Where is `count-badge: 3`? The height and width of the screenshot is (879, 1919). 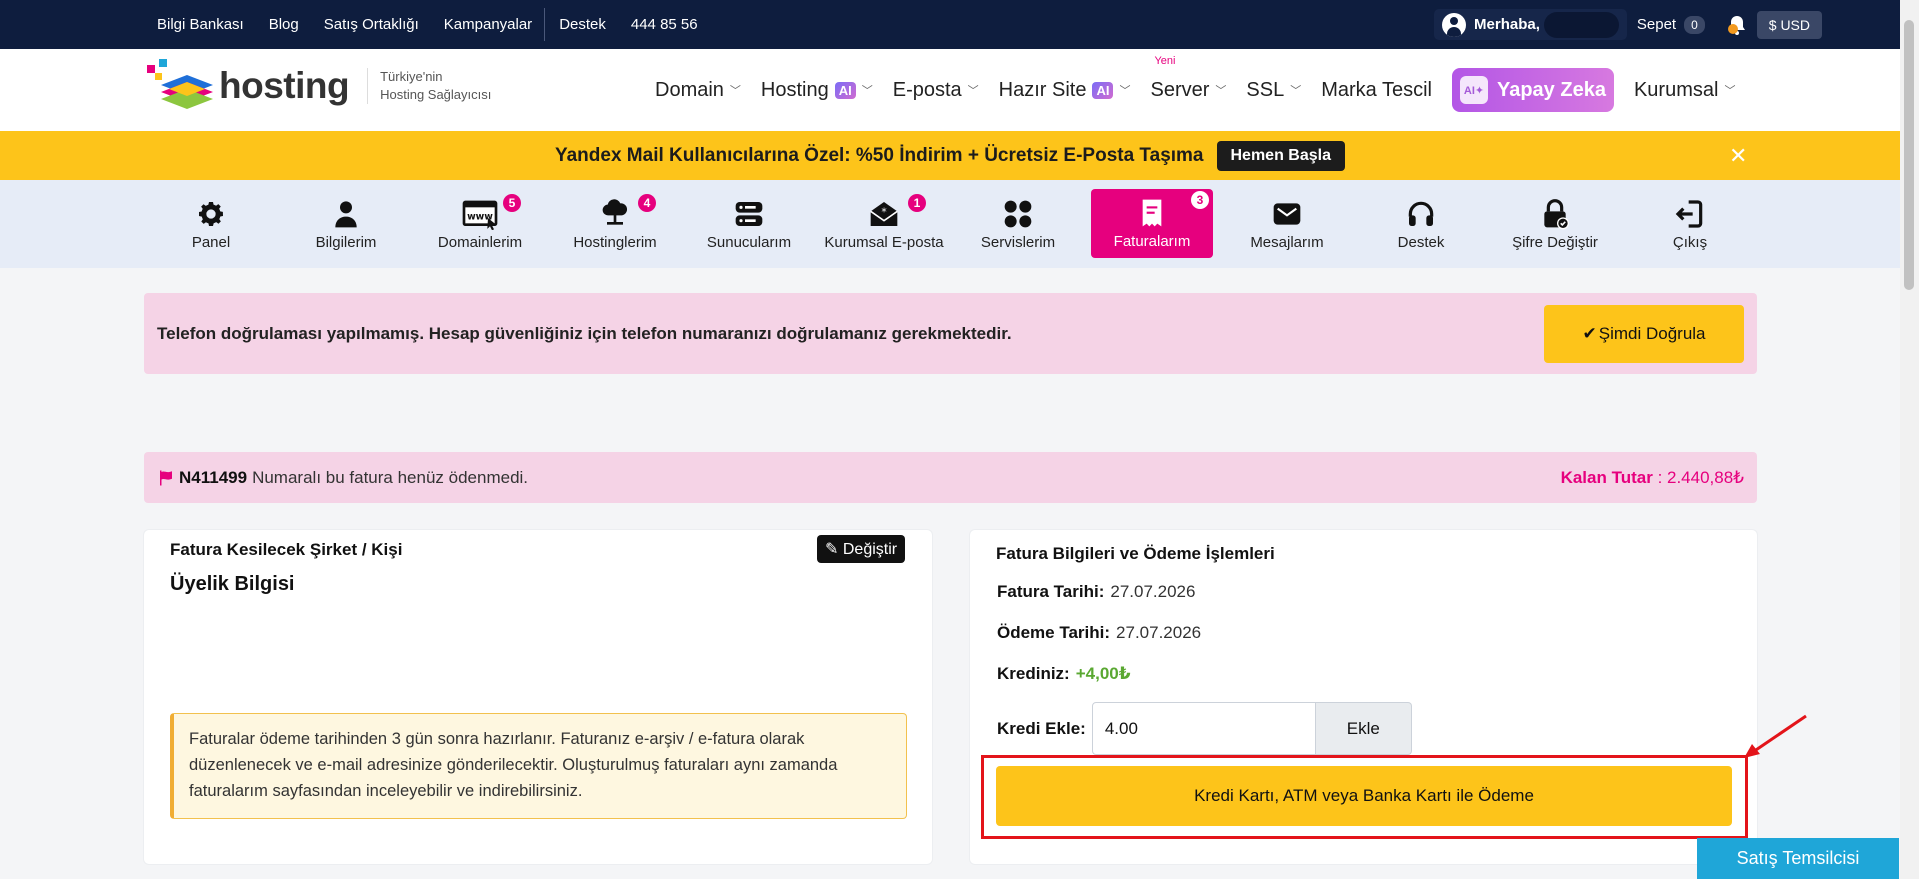
count-badge: 3 is located at coordinates (1200, 200).